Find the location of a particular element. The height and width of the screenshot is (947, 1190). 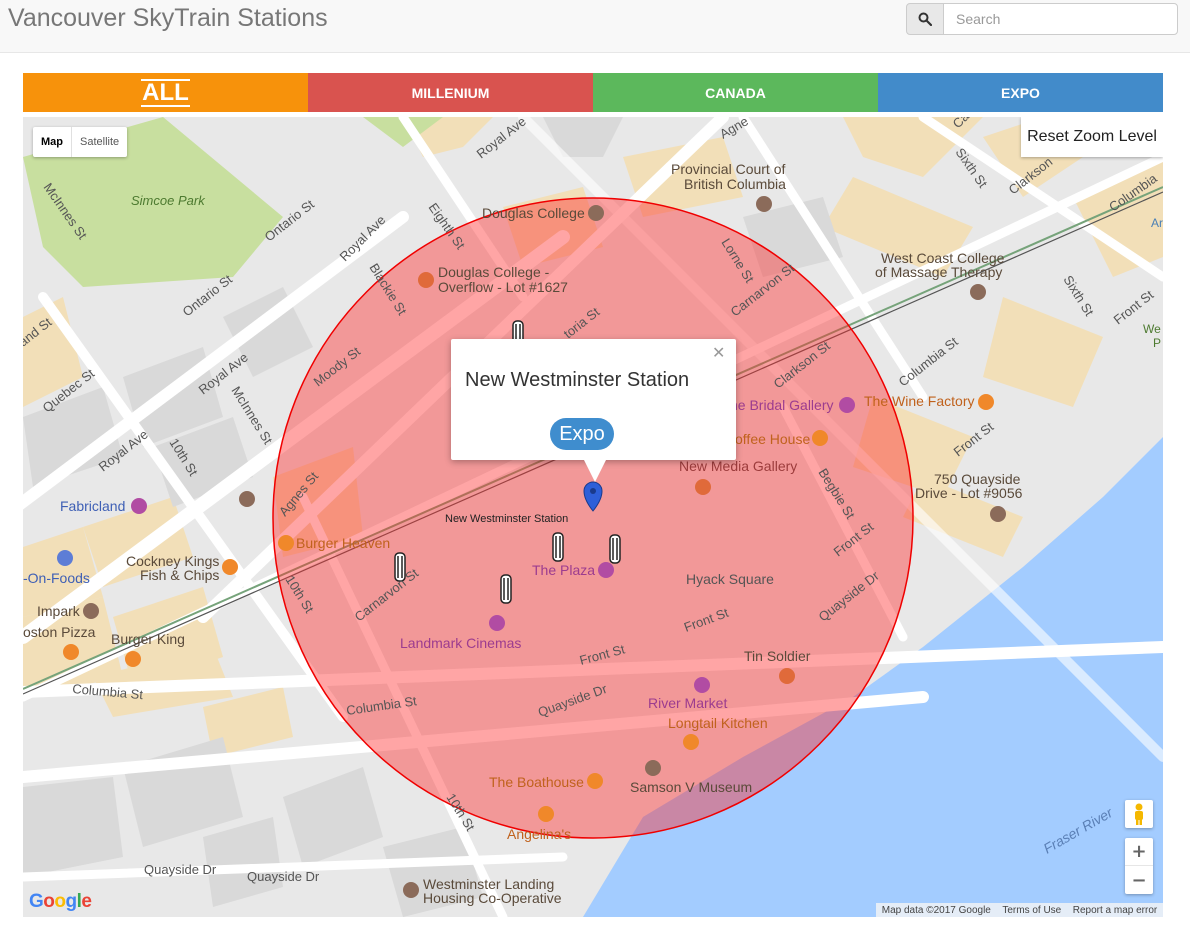

label-cockney-2: Fish & Chips is located at coordinates (179, 575).